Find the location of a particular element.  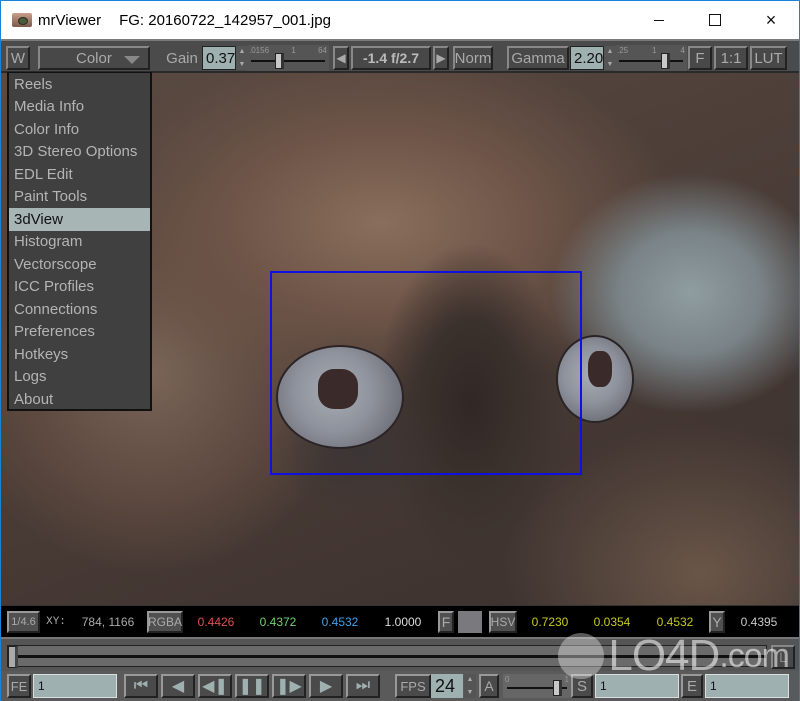

pause-button: ❚❚ is located at coordinates (252, 686).